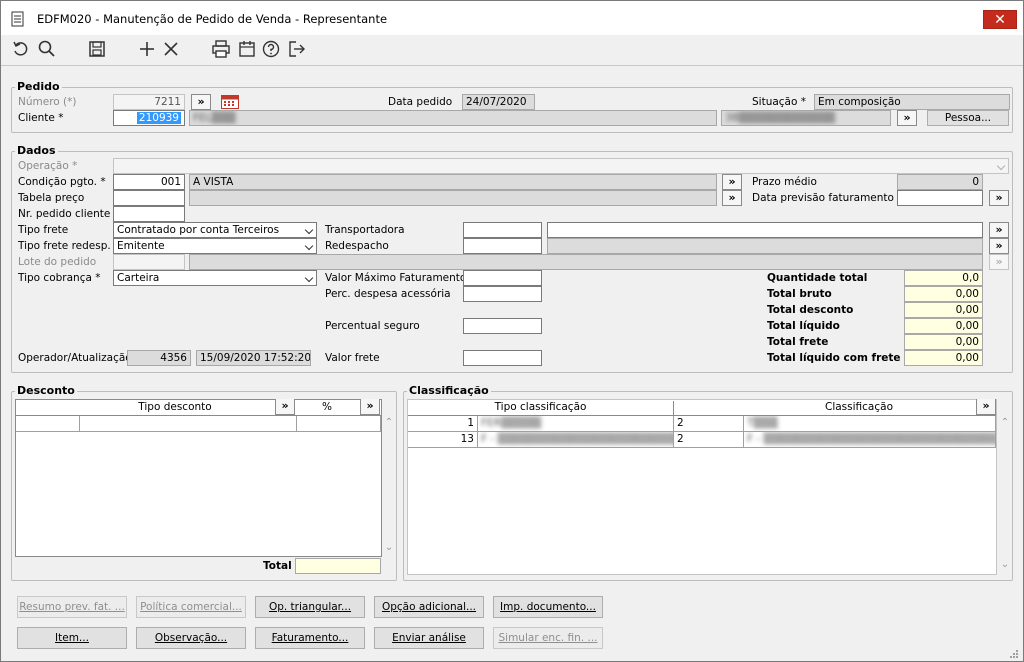 Image resolution: width=1024 pixels, height=662 pixels. I want to click on numero-lookup-button: », so click(201, 102).